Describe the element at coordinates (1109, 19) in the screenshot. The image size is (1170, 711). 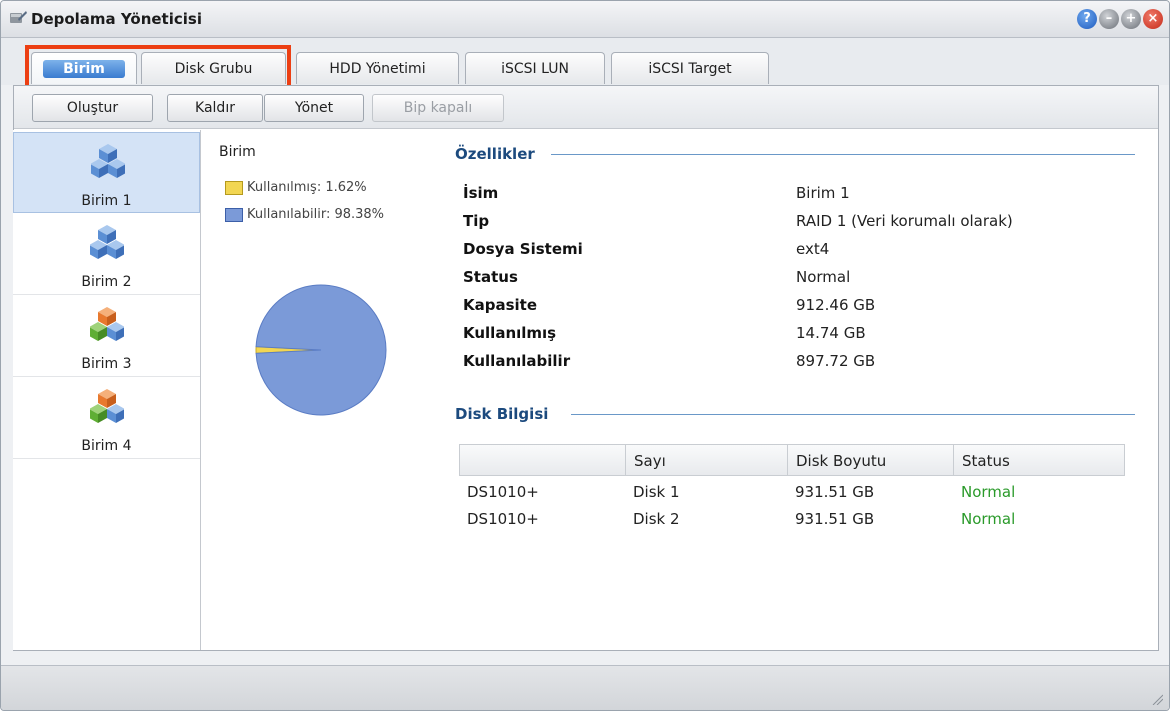
I see `minimize-icon: –` at that location.